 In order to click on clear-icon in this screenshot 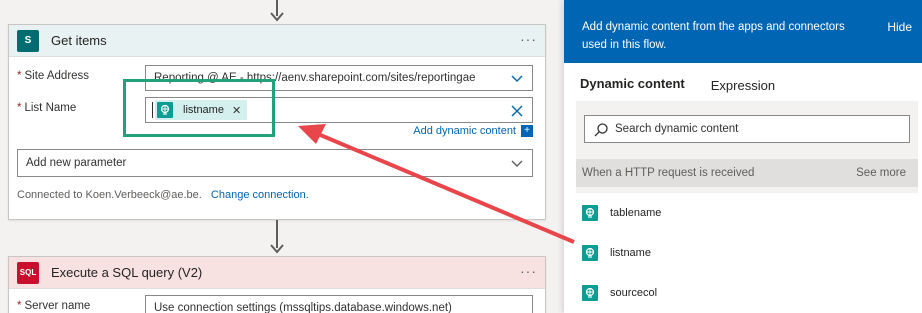, I will do `click(517, 111)`.